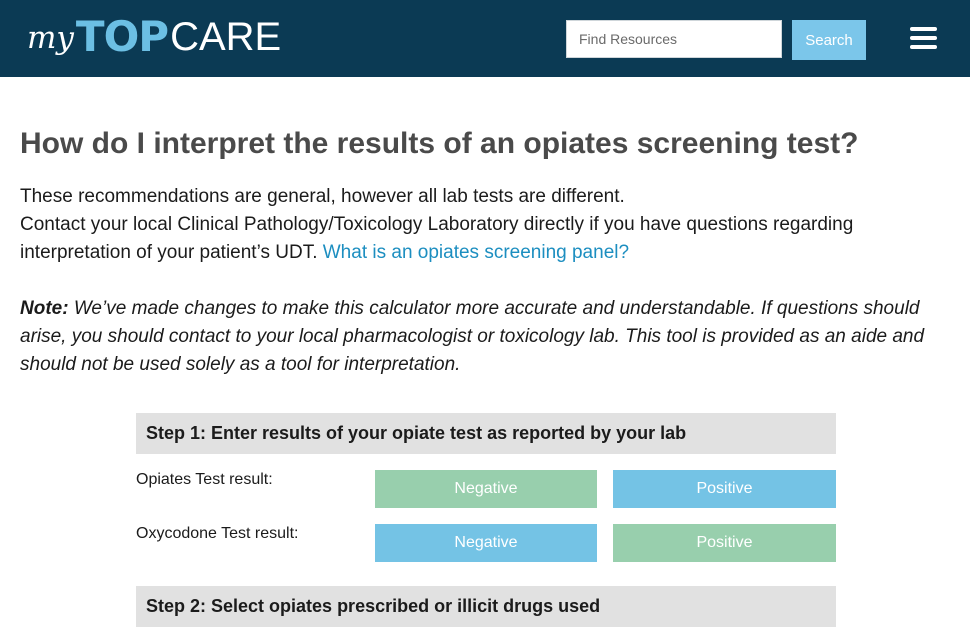 The width and height of the screenshot is (970, 627). I want to click on menu-bar-middle, so click(923, 38).